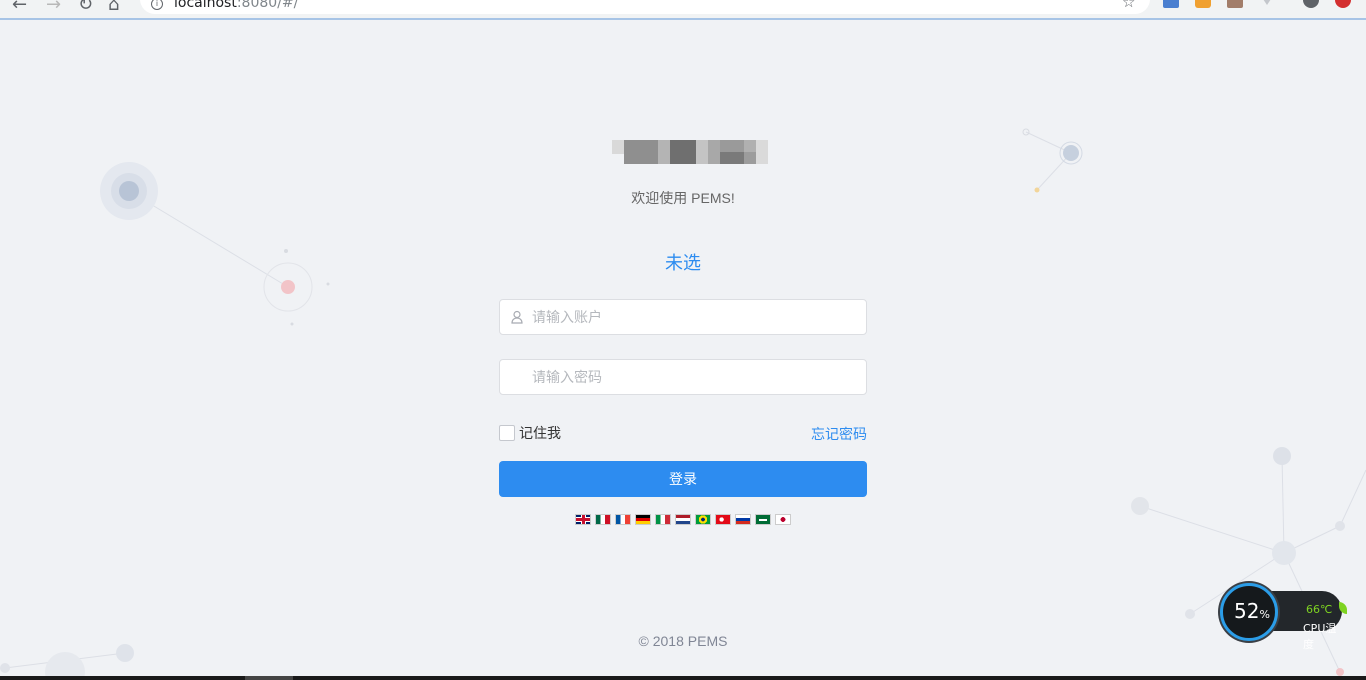 The width and height of the screenshot is (1366, 680). Describe the element at coordinates (683, 641) in the screenshot. I see `copyright-footer: © 2018 PEMS` at that location.